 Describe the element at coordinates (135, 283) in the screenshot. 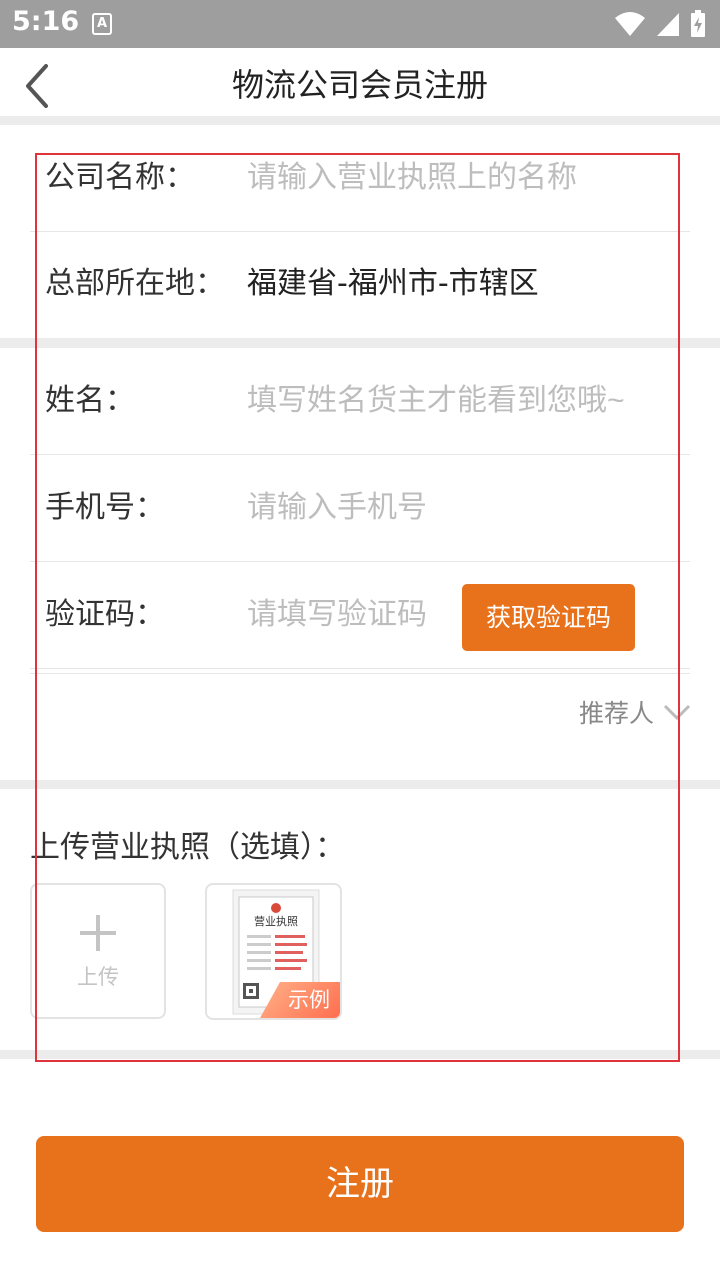

I see `hq-location-label: 总部所在地：` at that location.